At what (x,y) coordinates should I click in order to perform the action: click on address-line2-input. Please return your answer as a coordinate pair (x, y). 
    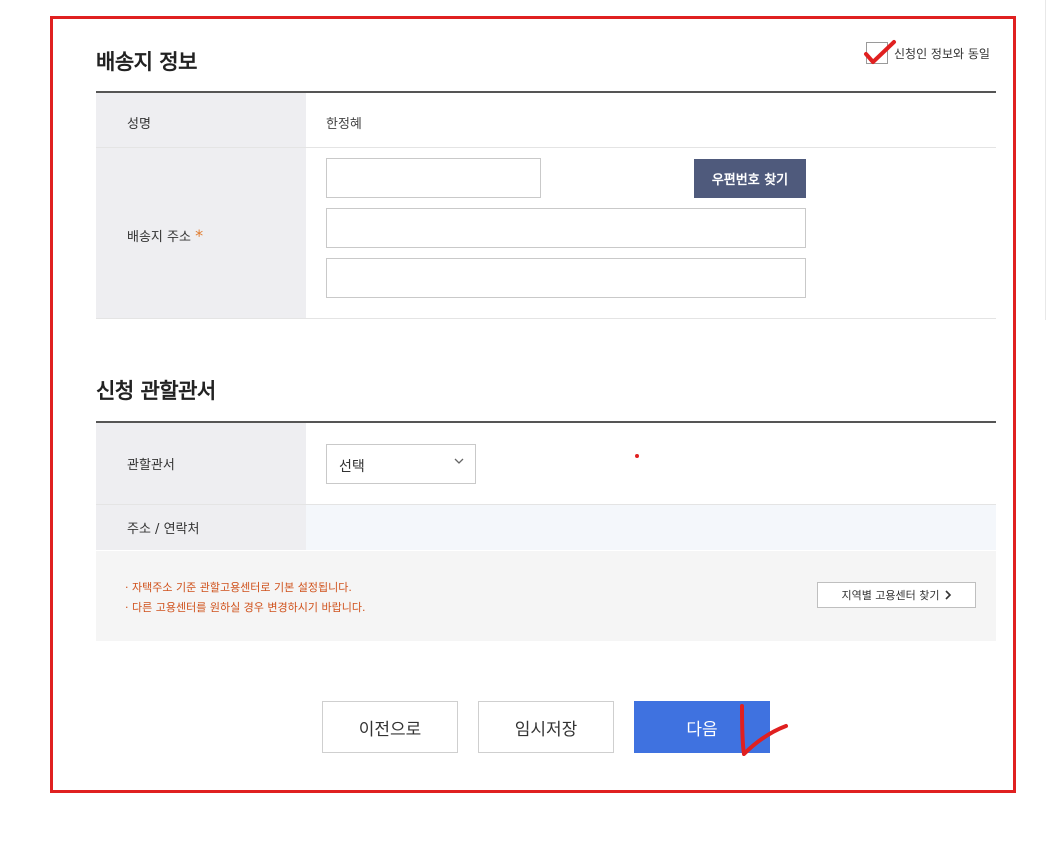
    Looking at the image, I should click on (566, 278).